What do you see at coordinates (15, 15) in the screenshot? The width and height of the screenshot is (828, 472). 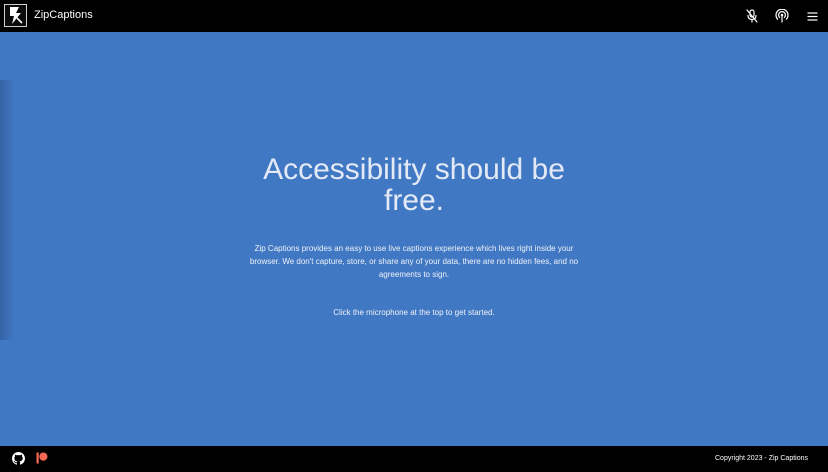 I see `zipcaptions-logo-icon` at bounding box center [15, 15].